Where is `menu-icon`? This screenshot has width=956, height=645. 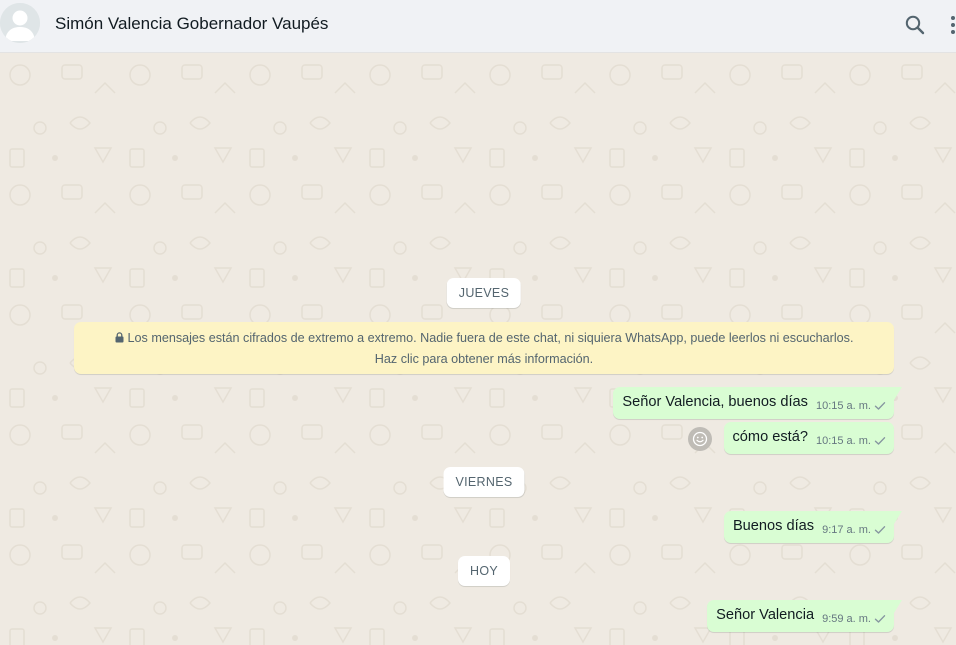 menu-icon is located at coordinates (953, 25).